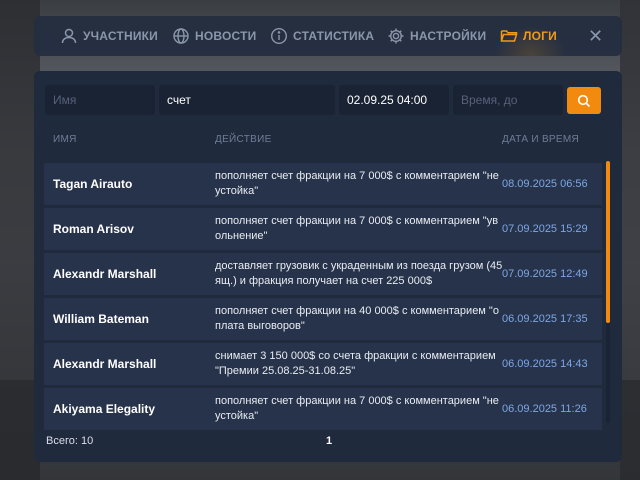 The width and height of the screenshot is (640, 480). I want to click on row-name: William Bateman, so click(101, 319).